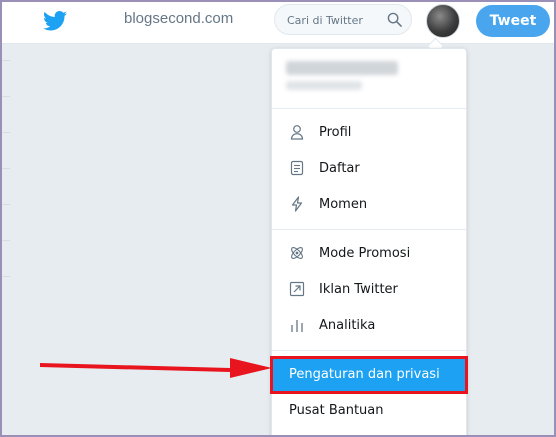 The width and height of the screenshot is (556, 437). Describe the element at coordinates (513, 21) in the screenshot. I see `tweet-button: Tweet` at that location.